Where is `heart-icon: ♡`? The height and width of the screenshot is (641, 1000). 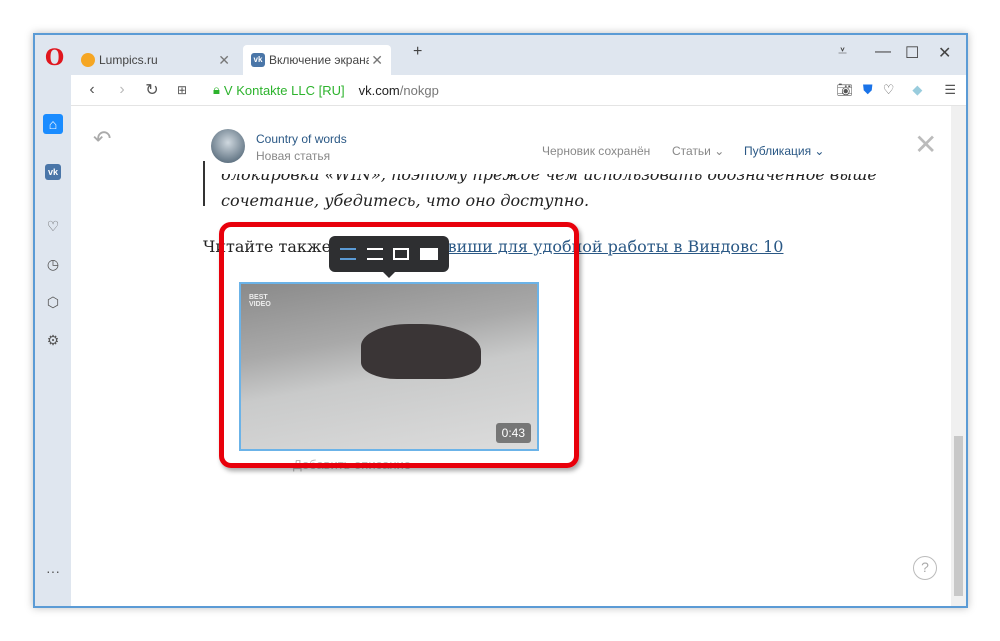
heart-icon: ♡ is located at coordinates (889, 90).